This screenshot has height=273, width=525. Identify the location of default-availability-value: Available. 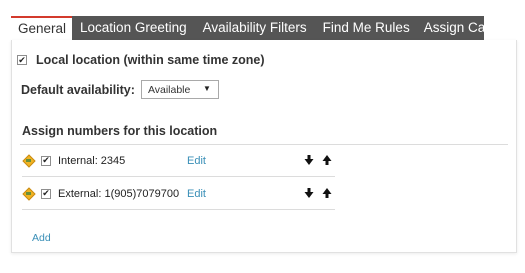
(169, 89).